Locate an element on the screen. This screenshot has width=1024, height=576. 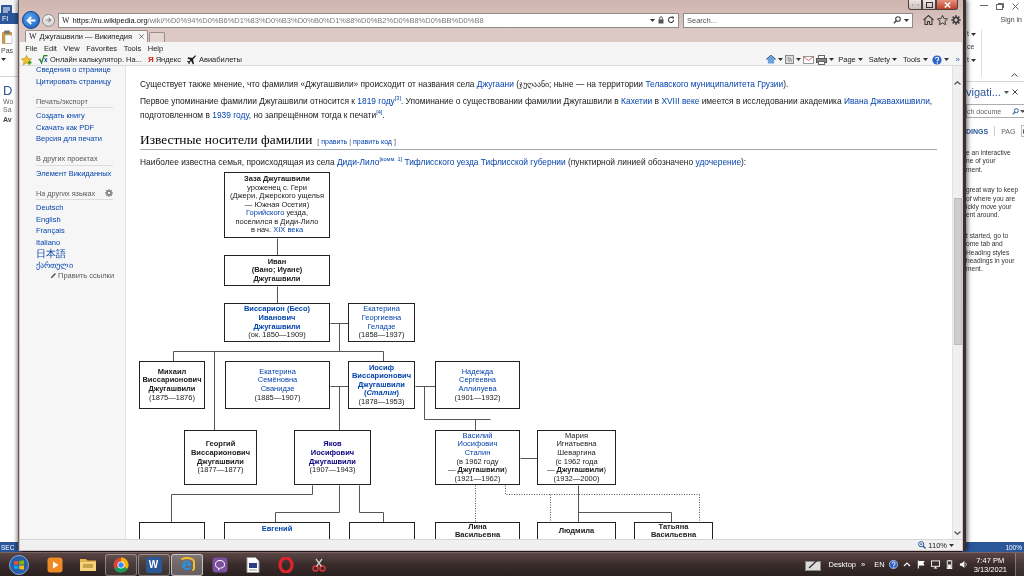
airplane-icon is located at coordinates (191, 59).